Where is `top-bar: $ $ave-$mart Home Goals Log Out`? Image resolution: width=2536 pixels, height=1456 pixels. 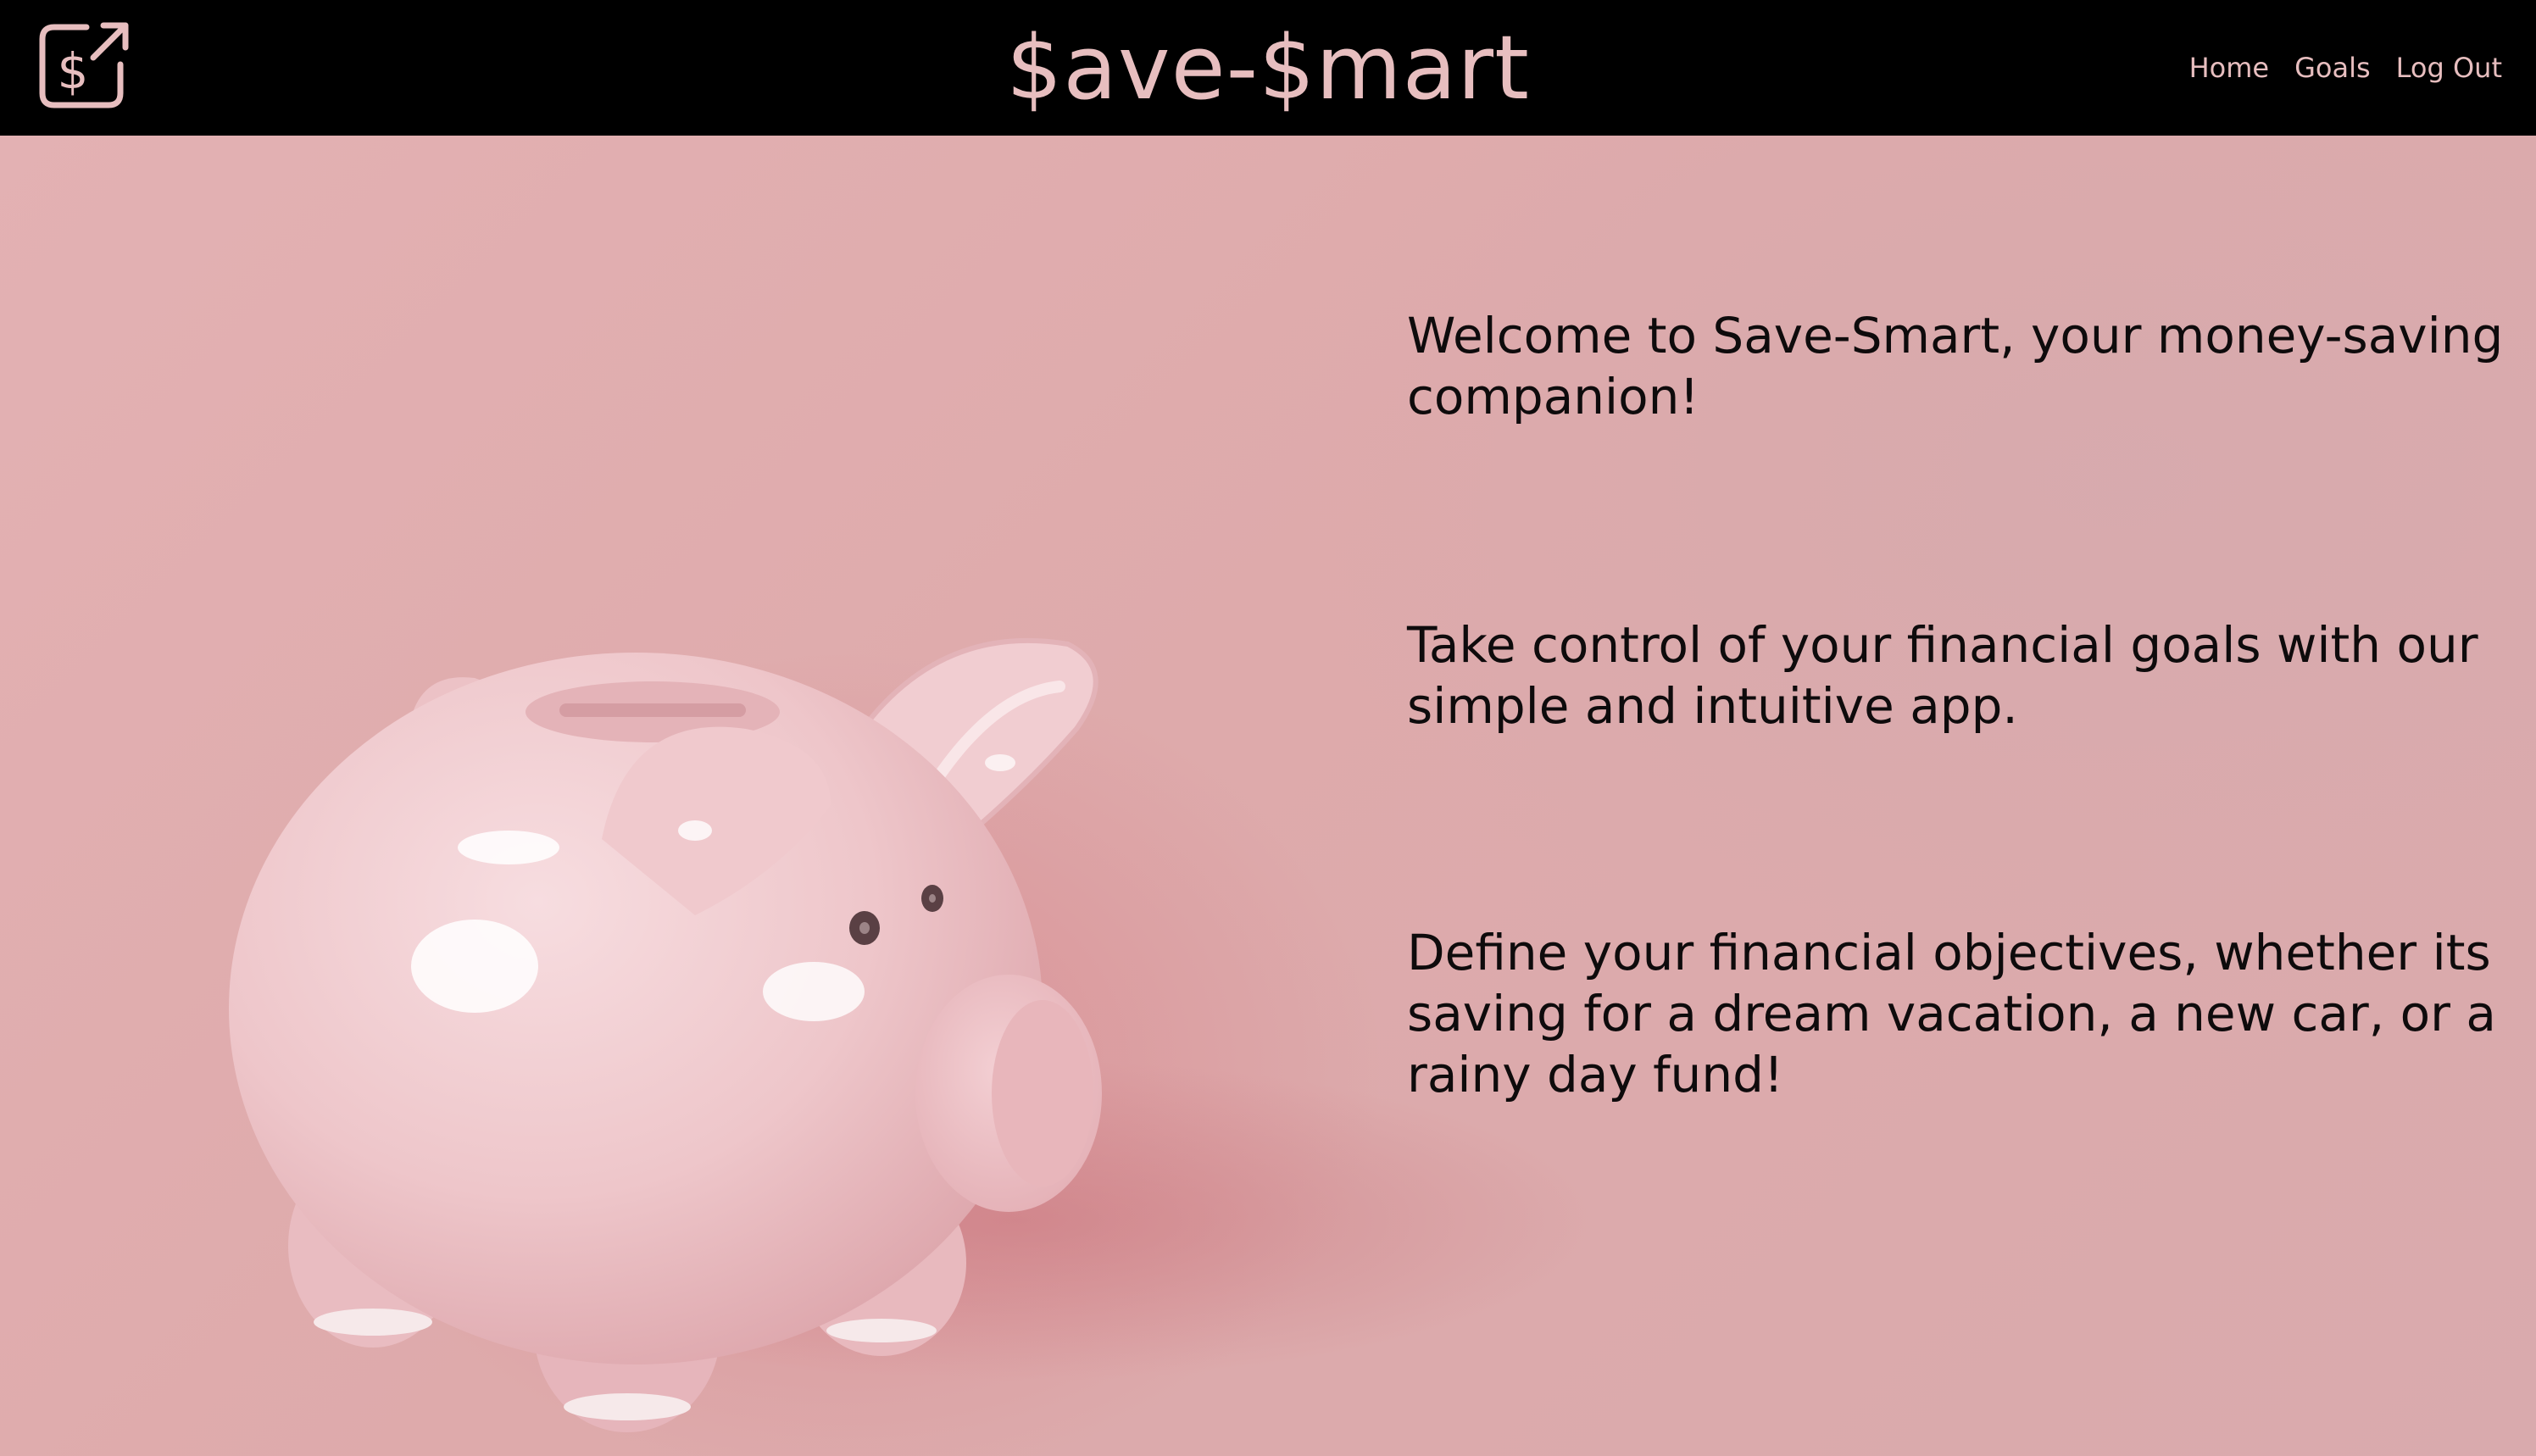 top-bar: $ $ave-$mart Home Goals Log Out is located at coordinates (1268, 68).